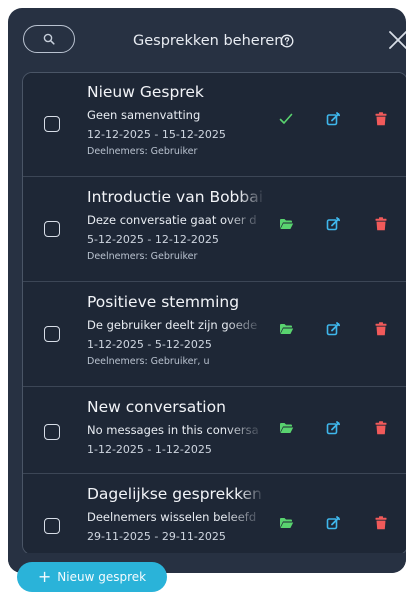 The image size is (409, 600). What do you see at coordinates (145, 92) in the screenshot?
I see `conversation-title: Nieuw Gesprek` at bounding box center [145, 92].